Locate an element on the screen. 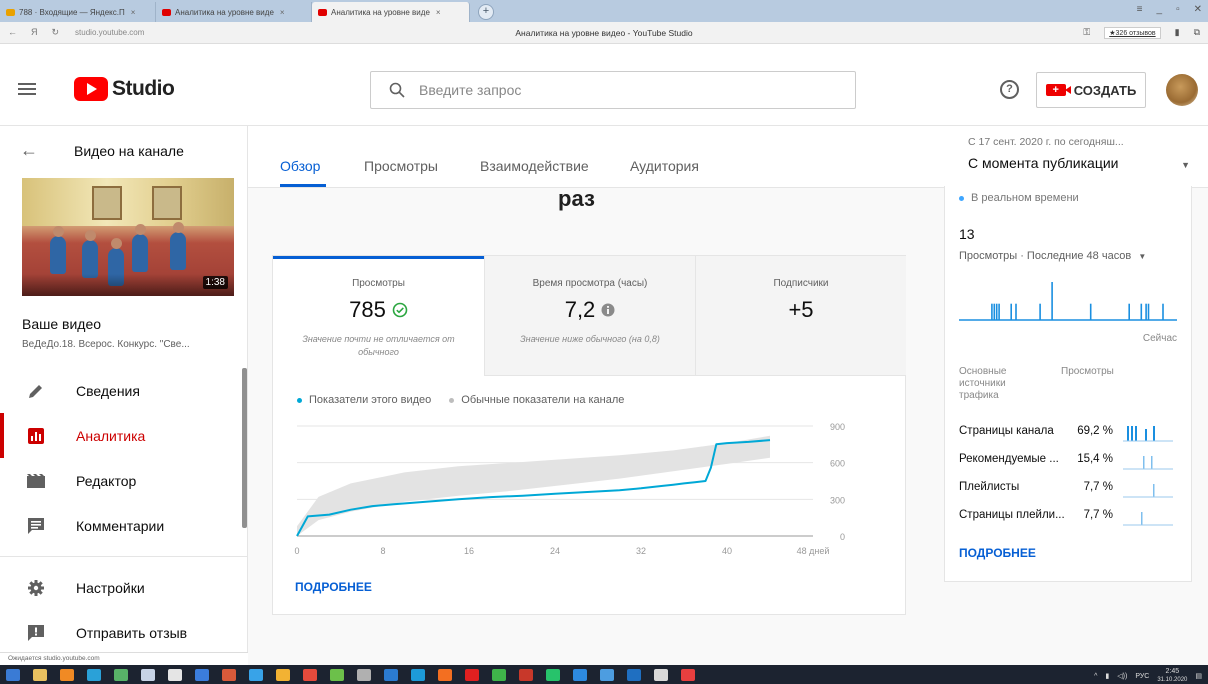 The height and width of the screenshot is (684, 1208). url-field: studio.youtube.com is located at coordinates (109, 32).